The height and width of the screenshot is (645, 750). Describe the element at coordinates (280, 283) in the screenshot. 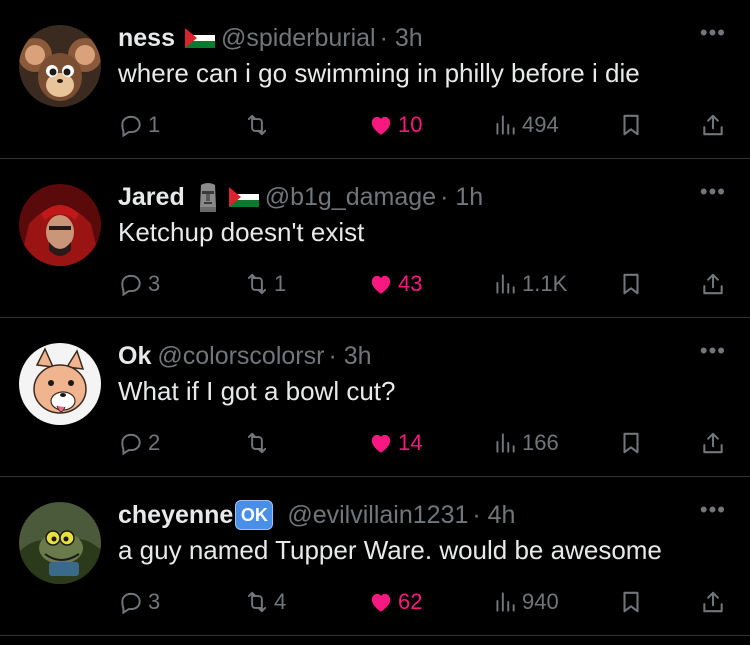

I see `repost-count: 1` at that location.